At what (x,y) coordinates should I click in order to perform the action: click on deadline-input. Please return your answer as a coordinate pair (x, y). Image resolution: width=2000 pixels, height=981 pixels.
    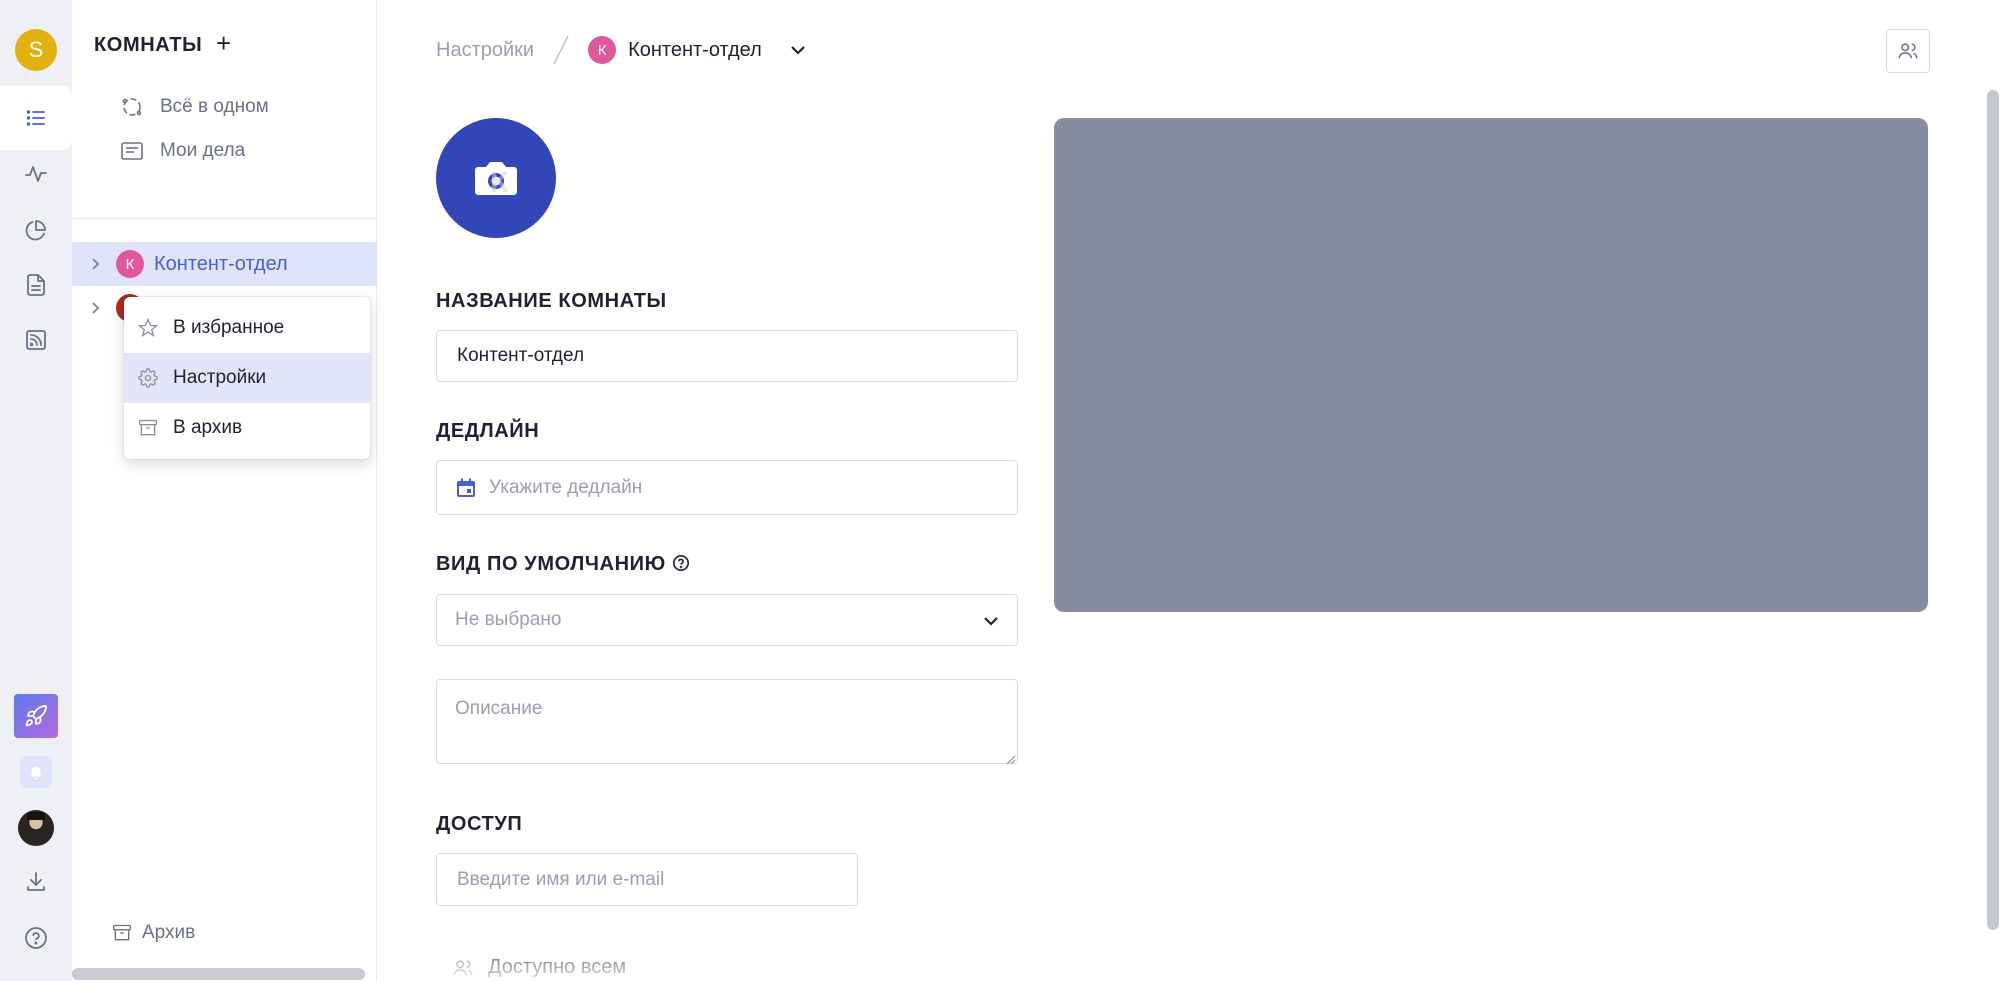
    Looking at the image, I should click on (749, 487).